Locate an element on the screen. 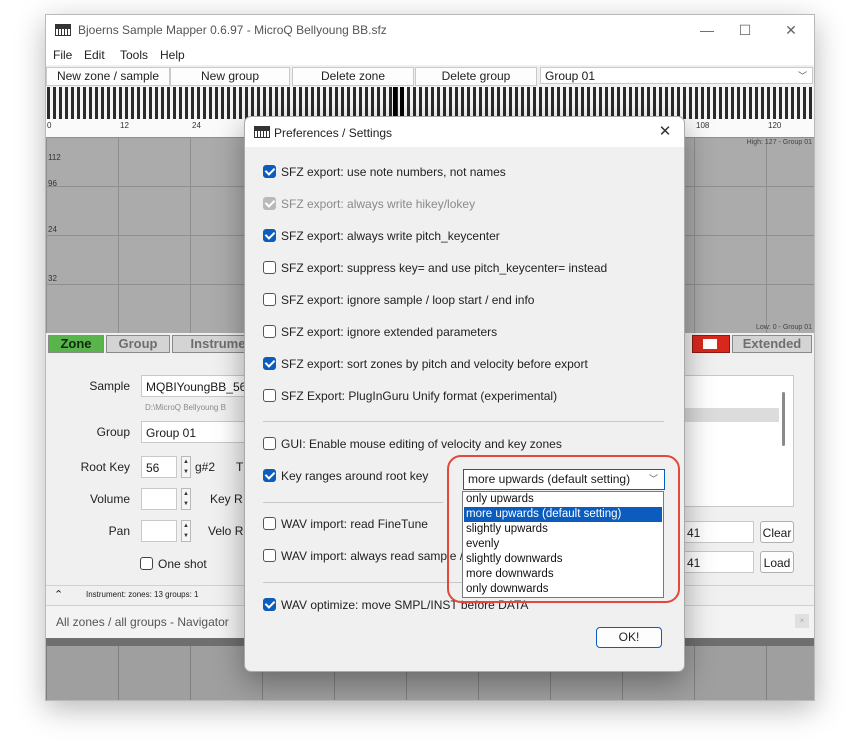 The image size is (859, 750). option-read-finetune: WAV import: read FineTune is located at coordinates (345, 524).